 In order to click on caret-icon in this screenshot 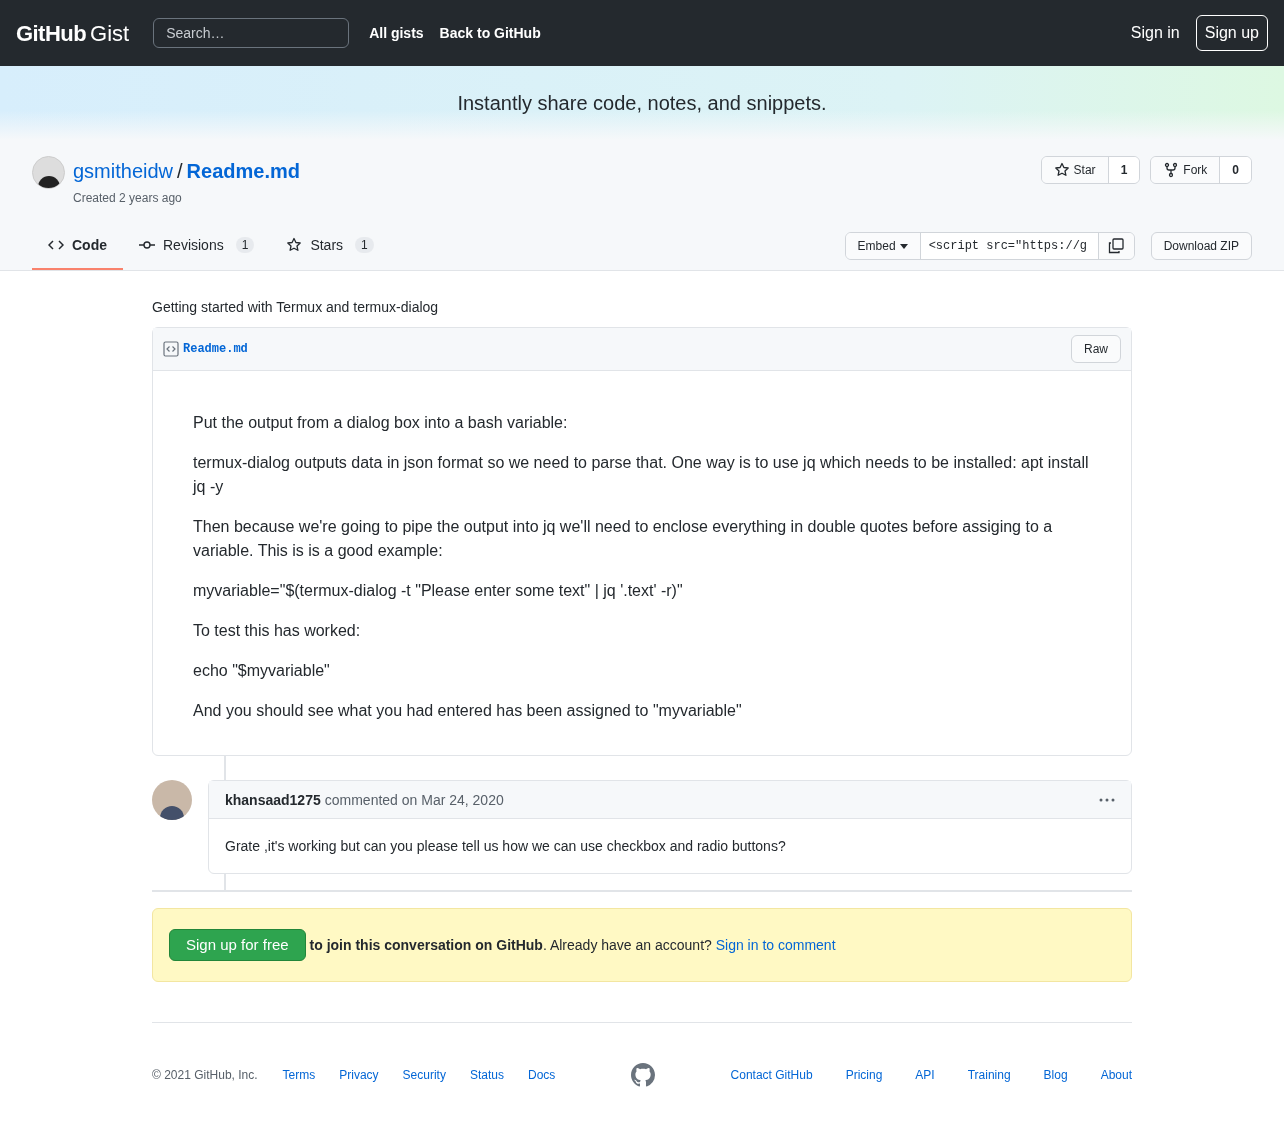, I will do `click(903, 246)`.